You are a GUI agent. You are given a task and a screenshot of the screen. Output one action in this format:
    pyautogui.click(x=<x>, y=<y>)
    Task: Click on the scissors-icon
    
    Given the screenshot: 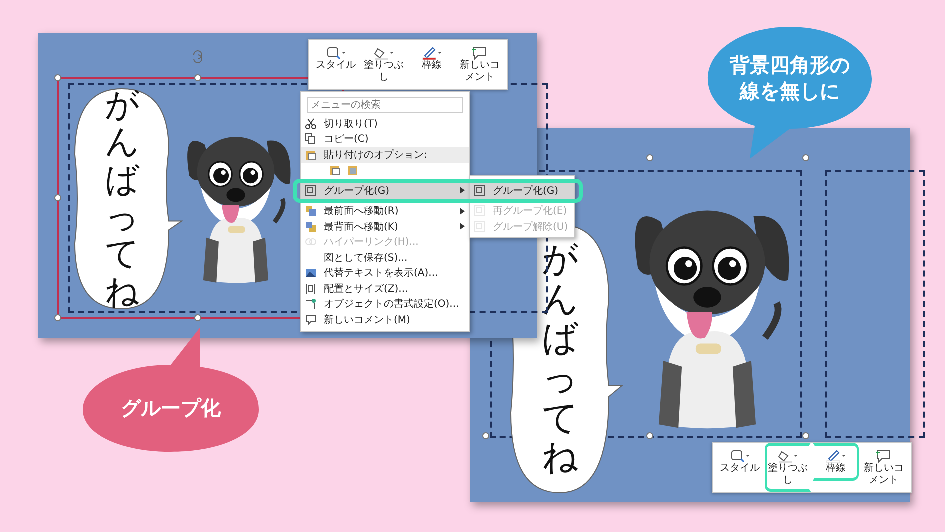 What is the action you would take?
    pyautogui.click(x=311, y=124)
    